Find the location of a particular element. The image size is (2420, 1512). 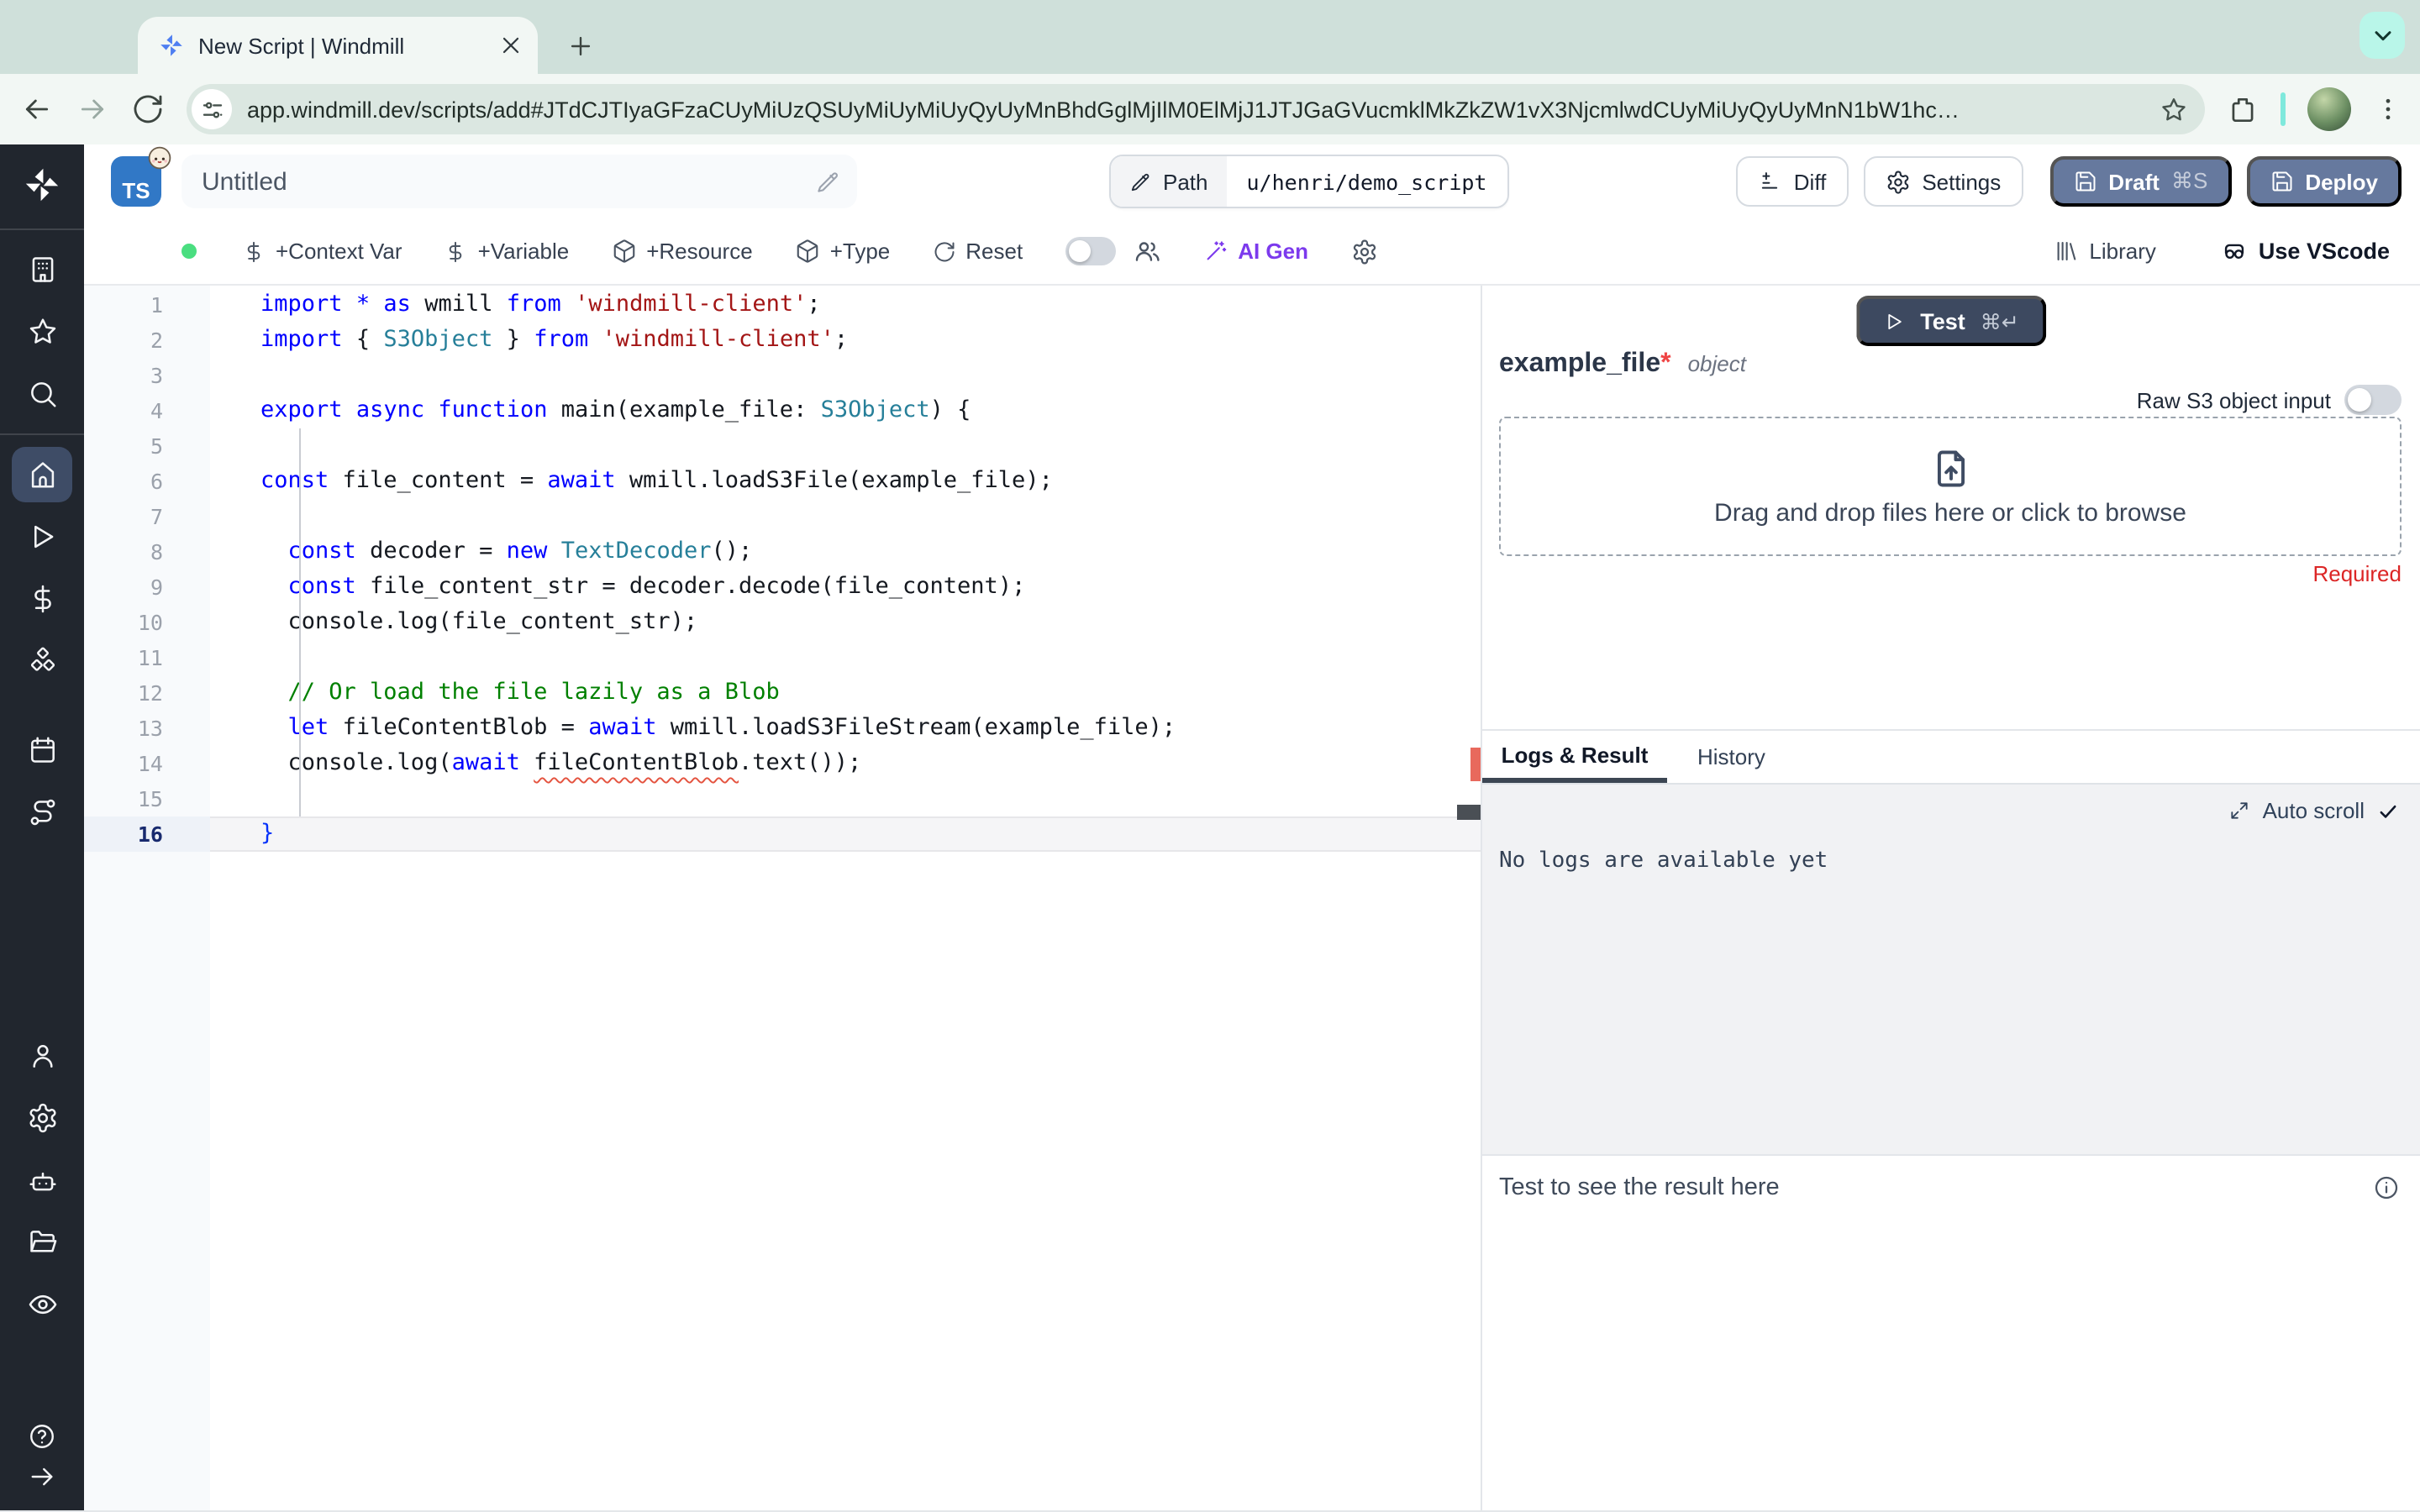

code-line-row: 15 is located at coordinates (782, 798).